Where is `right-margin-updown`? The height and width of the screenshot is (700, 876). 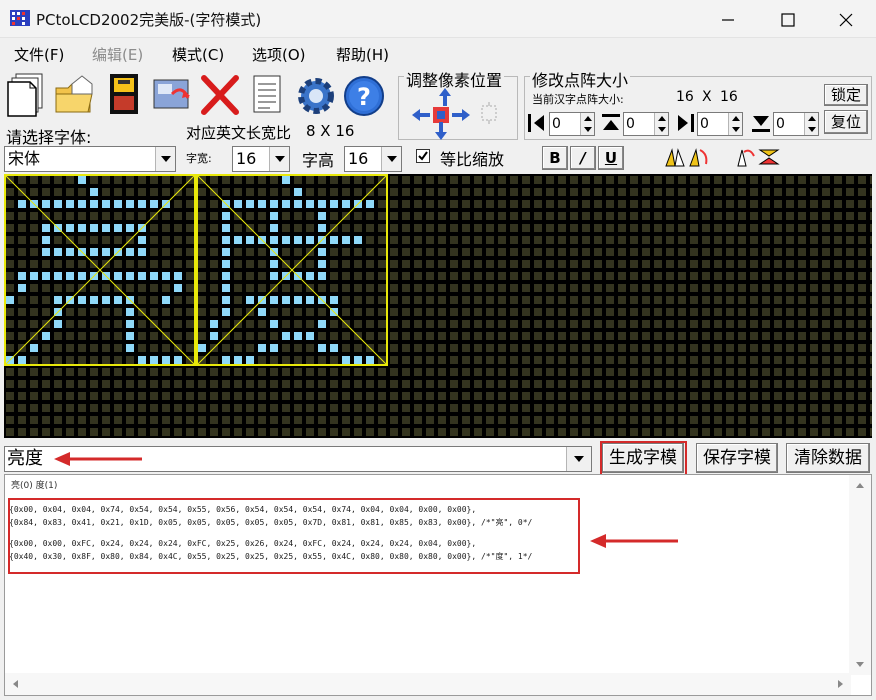
right-margin-updown is located at coordinates (735, 124).